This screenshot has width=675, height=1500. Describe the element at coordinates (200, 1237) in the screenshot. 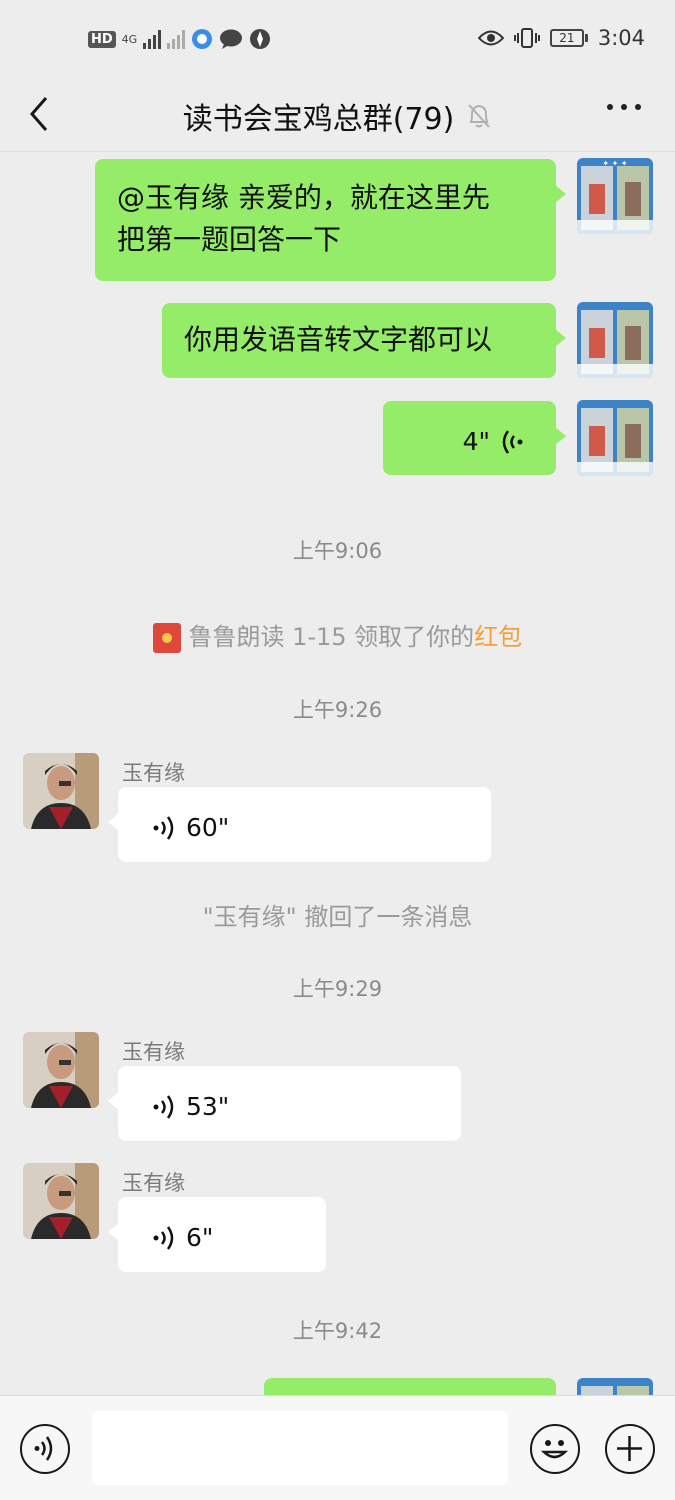

I see `voice-duration: 6"` at that location.